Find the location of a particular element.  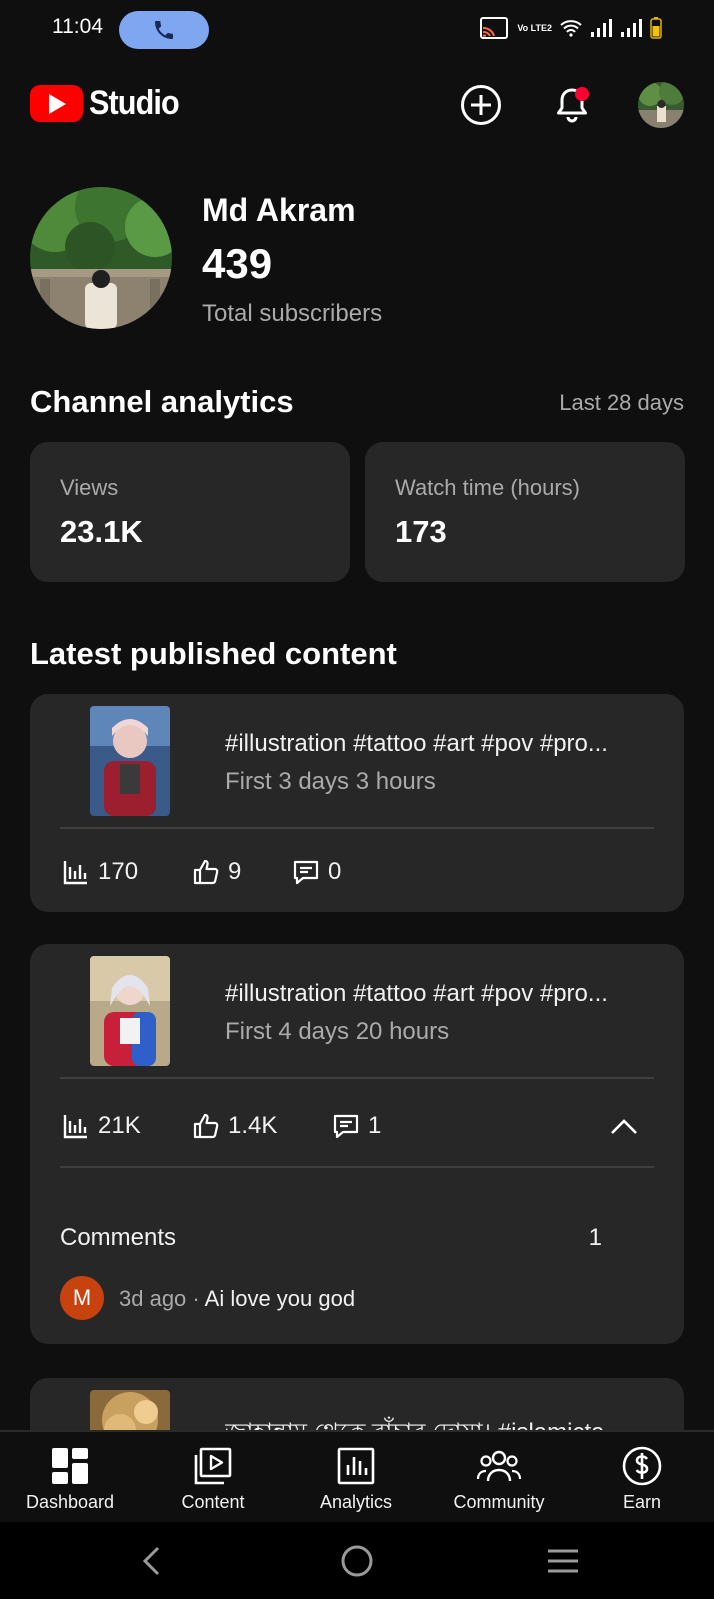

nav-label: Community is located at coordinates (499, 1502).